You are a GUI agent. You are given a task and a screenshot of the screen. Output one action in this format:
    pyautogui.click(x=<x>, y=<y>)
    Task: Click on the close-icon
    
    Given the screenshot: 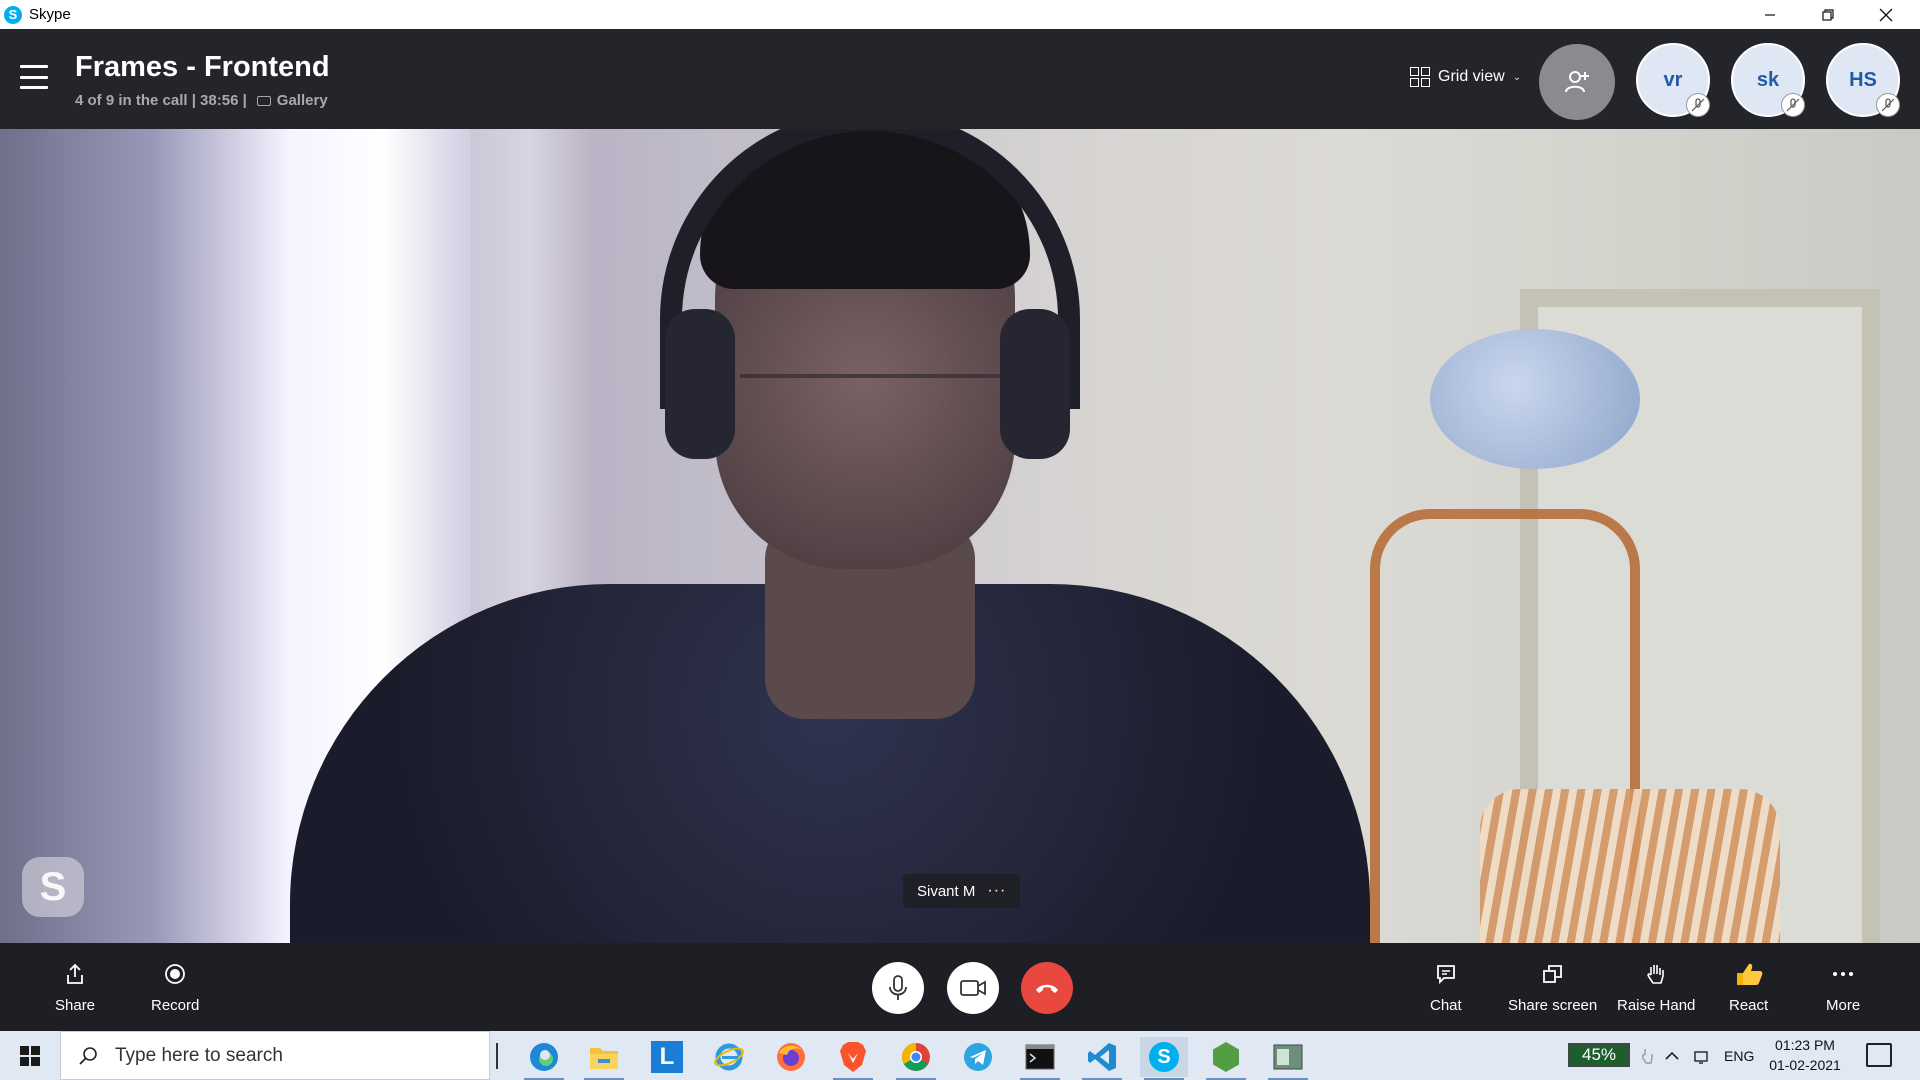 What is the action you would take?
    pyautogui.click(x=1886, y=14)
    